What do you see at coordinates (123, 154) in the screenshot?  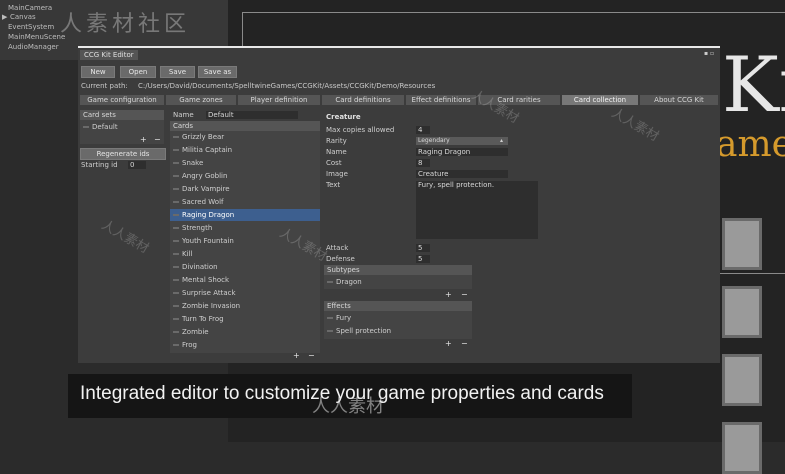 I see `regenerate-ids-button: Regenerate ids` at bounding box center [123, 154].